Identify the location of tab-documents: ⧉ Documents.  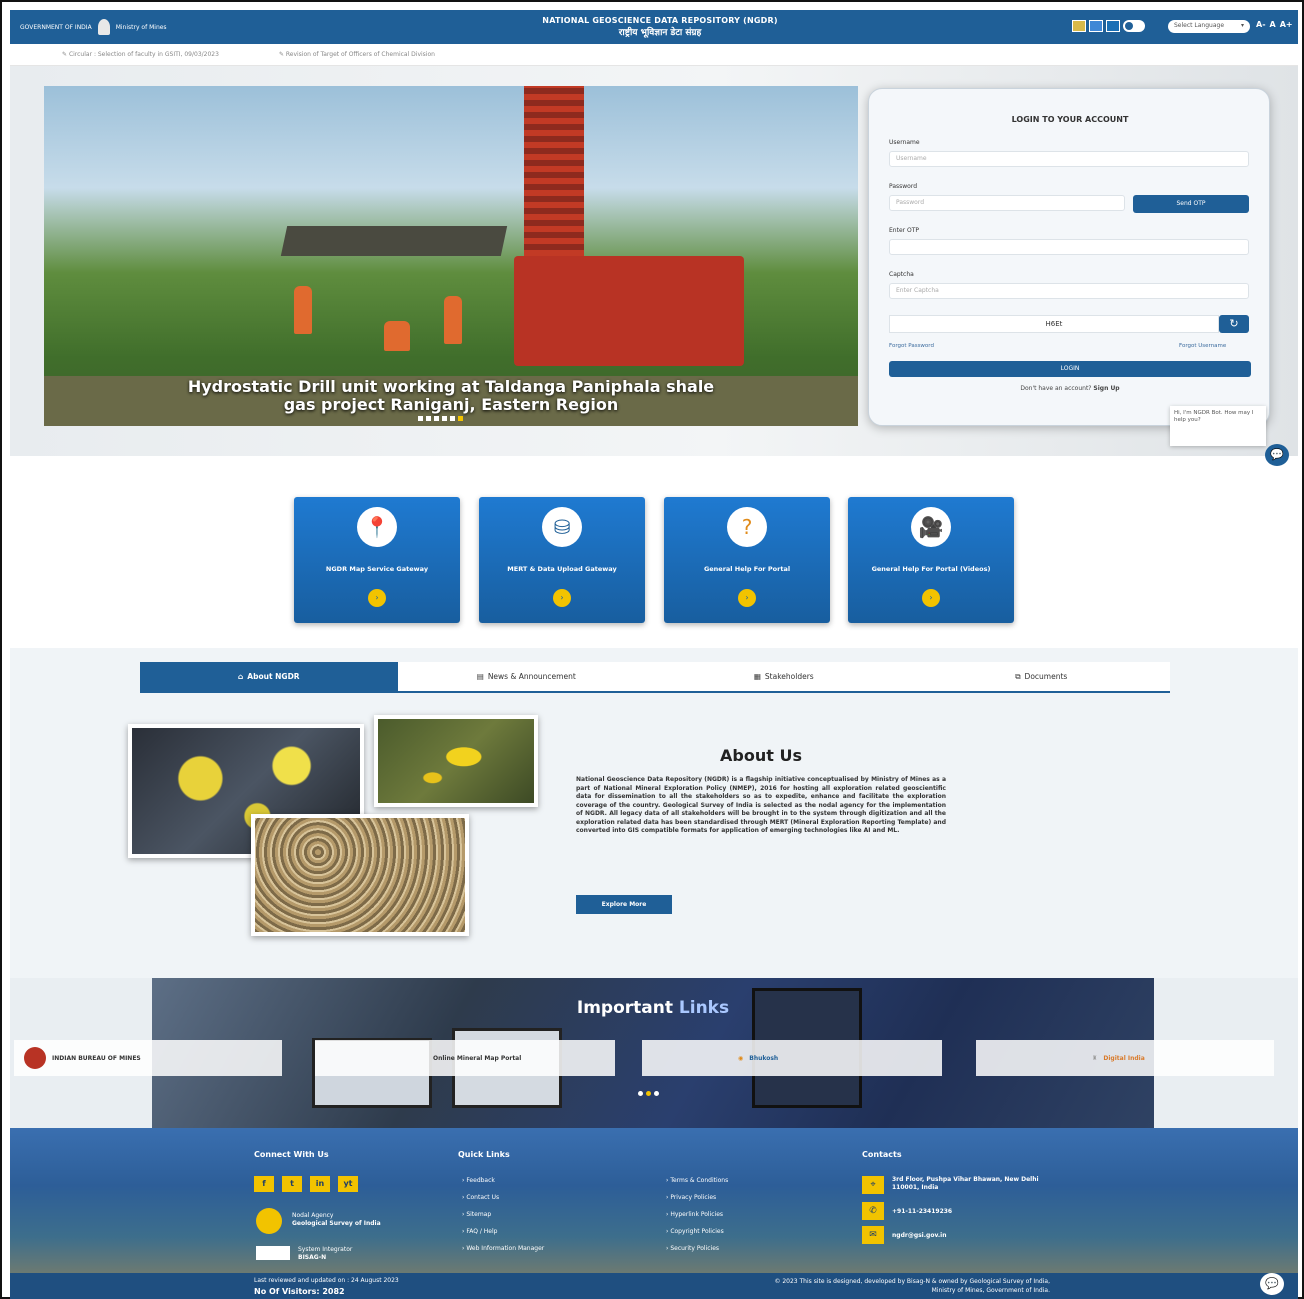
(1042, 676).